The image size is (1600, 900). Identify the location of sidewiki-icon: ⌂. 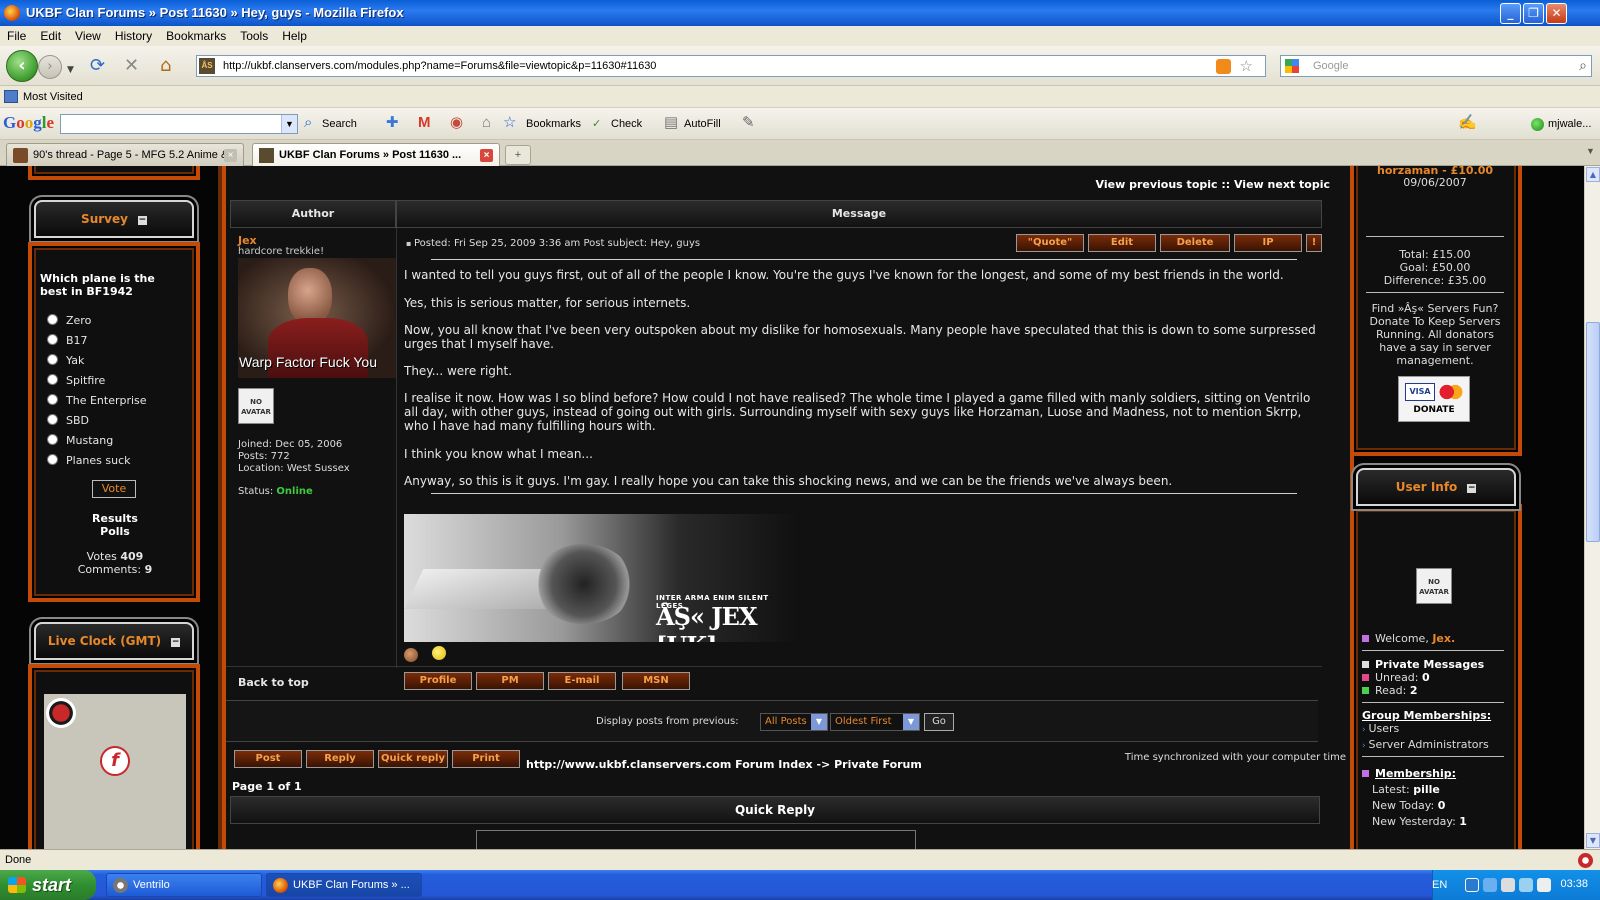
(486, 122).